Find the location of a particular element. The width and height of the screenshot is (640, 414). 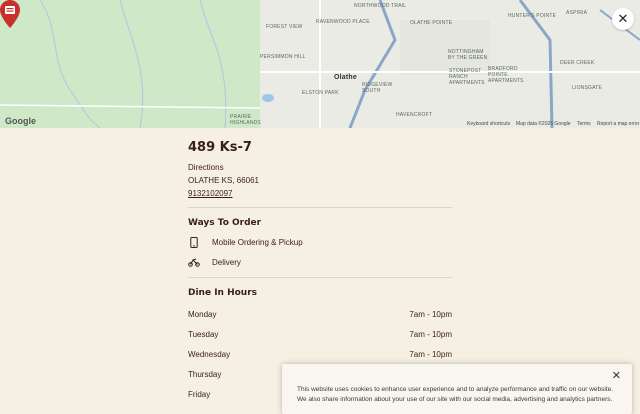

map-label: ASPIRIA is located at coordinates (577, 13).